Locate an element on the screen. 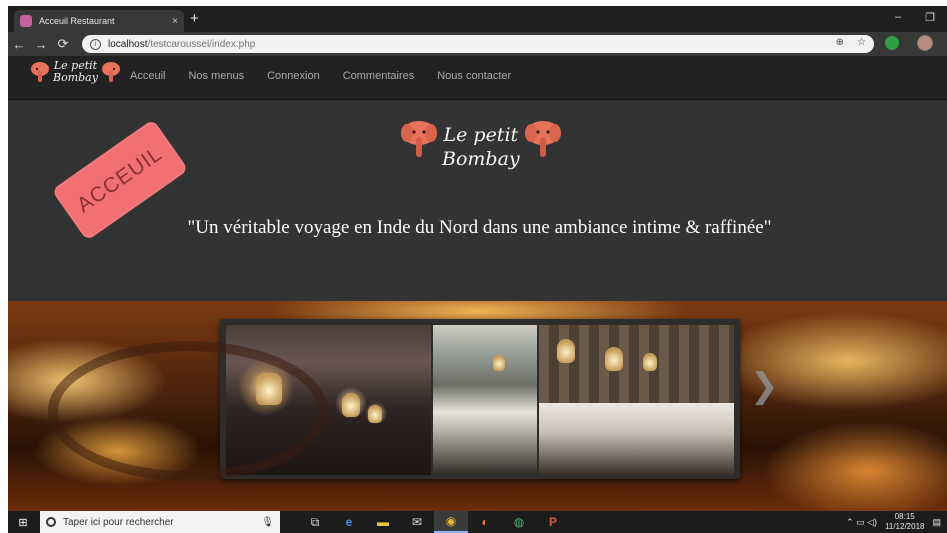 This screenshot has height=533, width=947. nav-item-connexion: Connexion is located at coordinates (293, 76).